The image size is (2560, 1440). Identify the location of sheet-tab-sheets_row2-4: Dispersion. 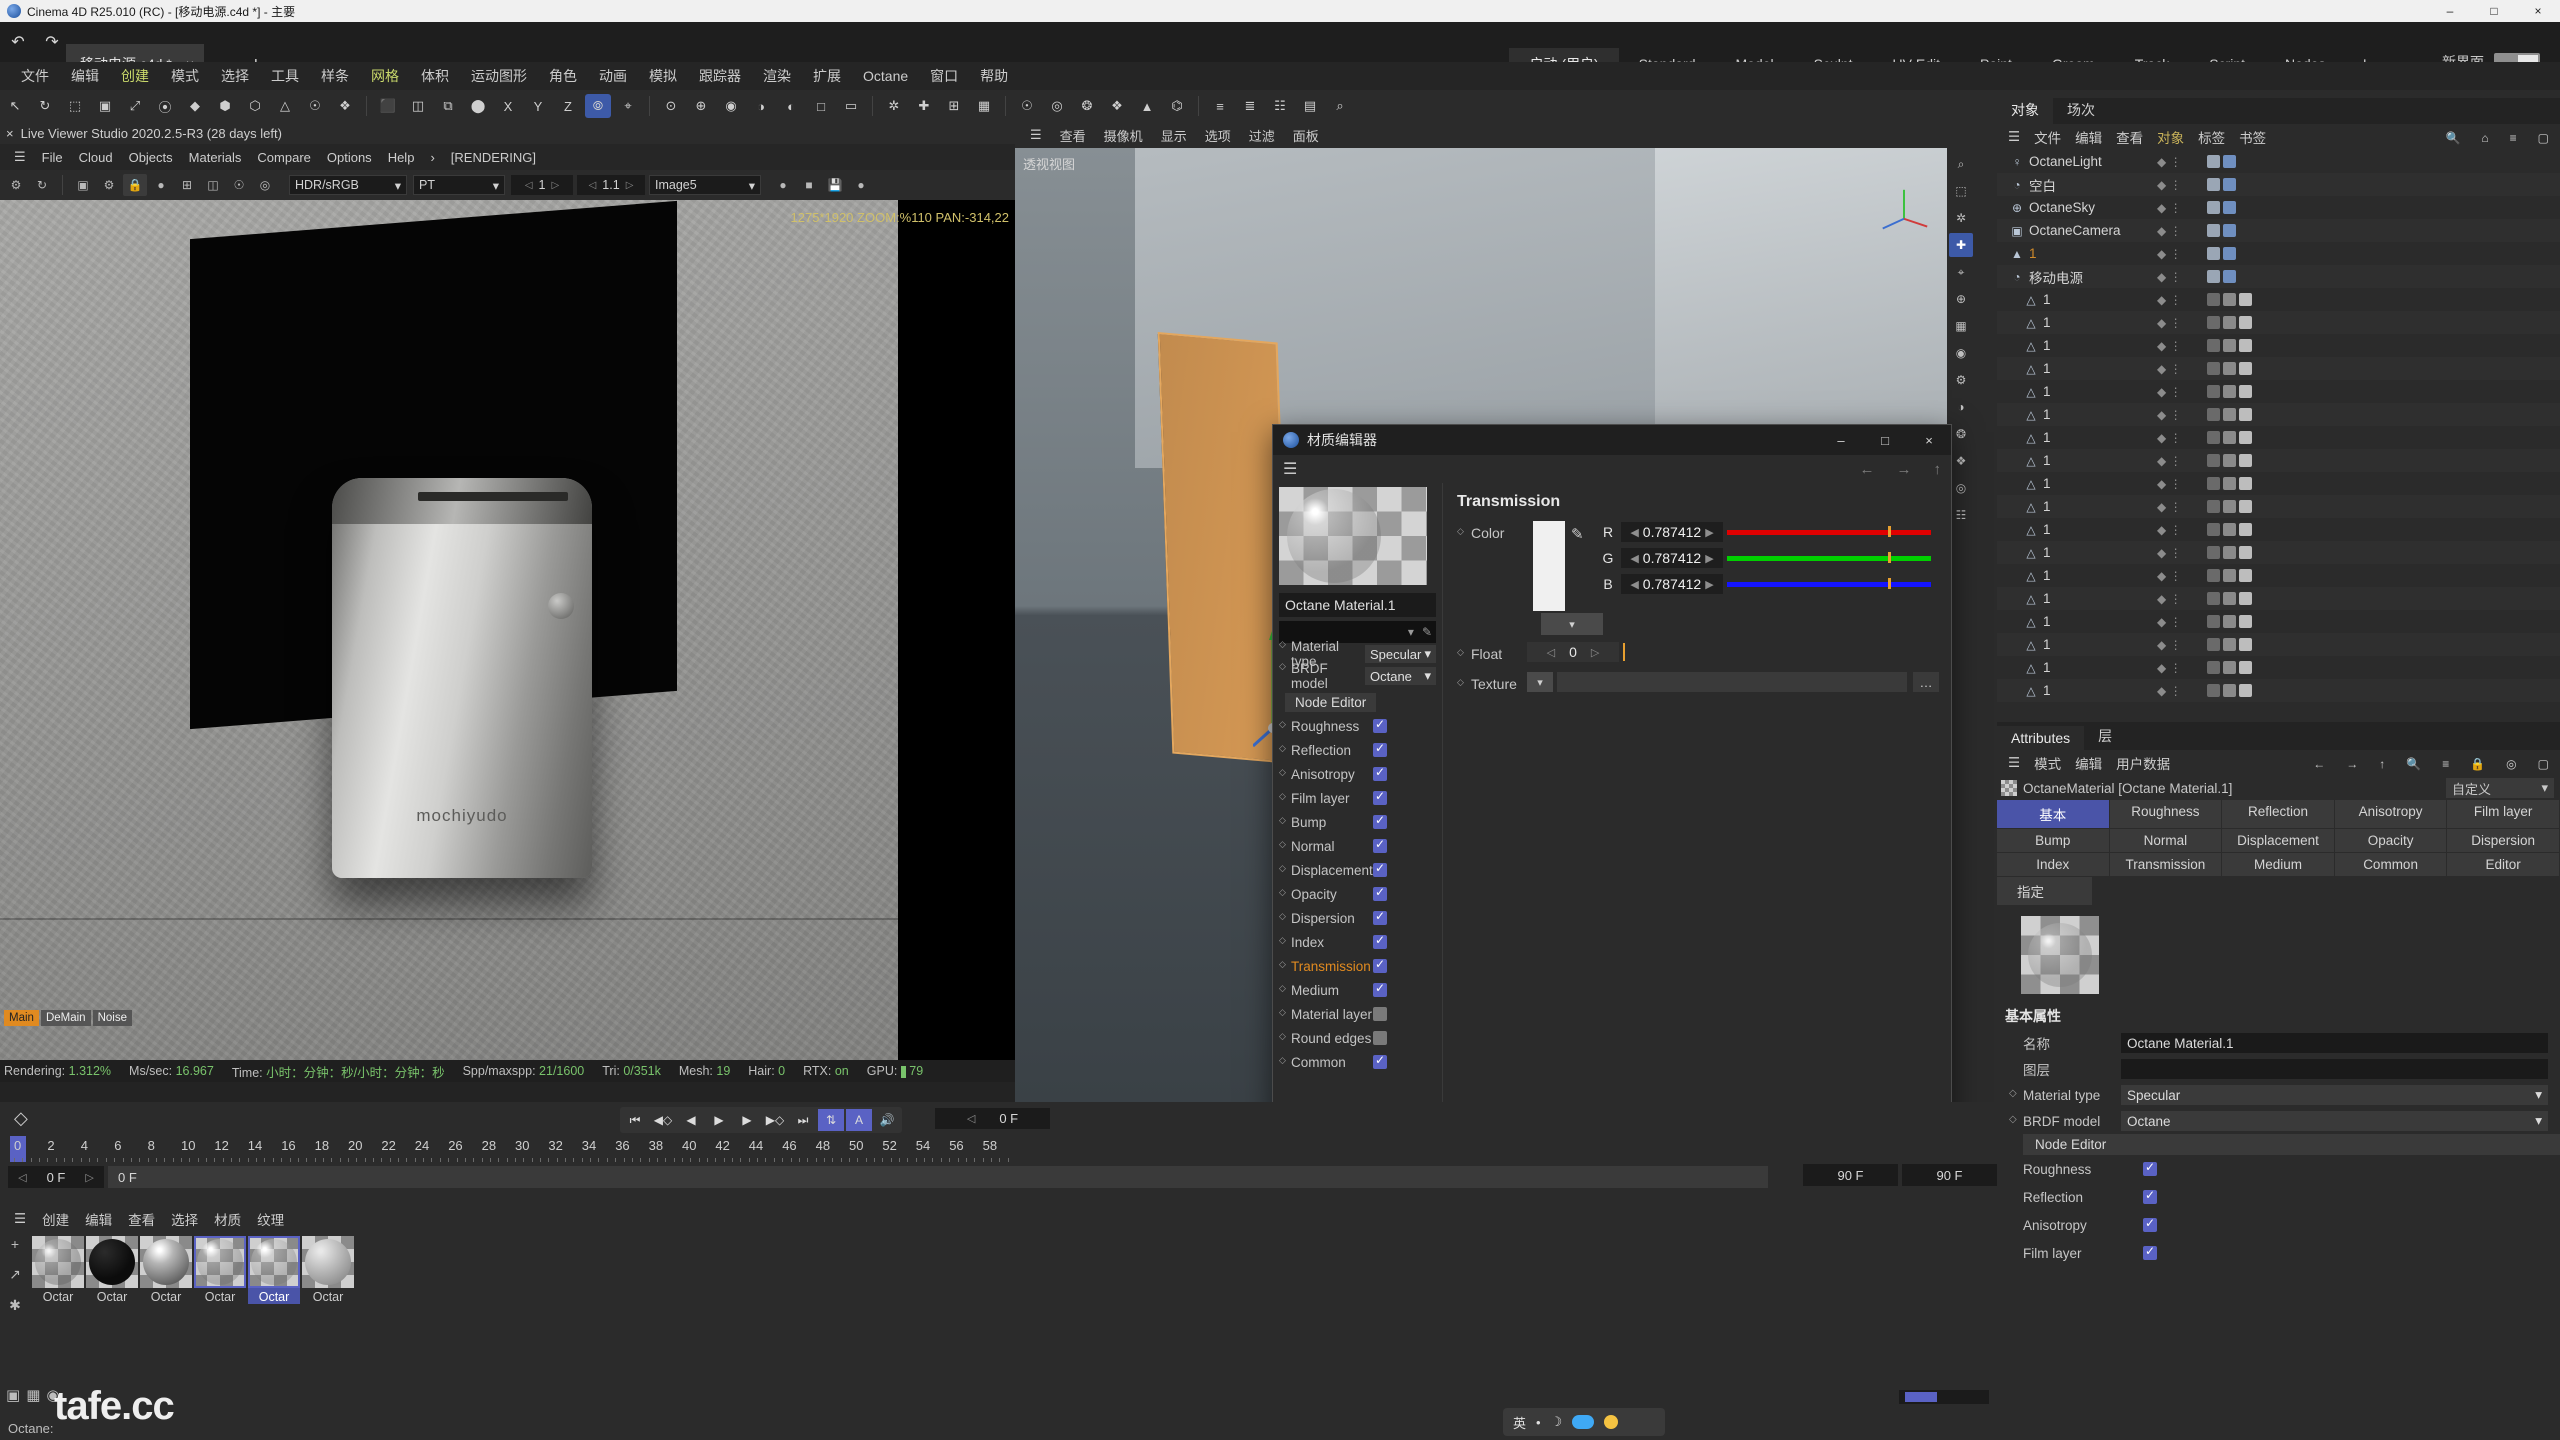
(2503, 841).